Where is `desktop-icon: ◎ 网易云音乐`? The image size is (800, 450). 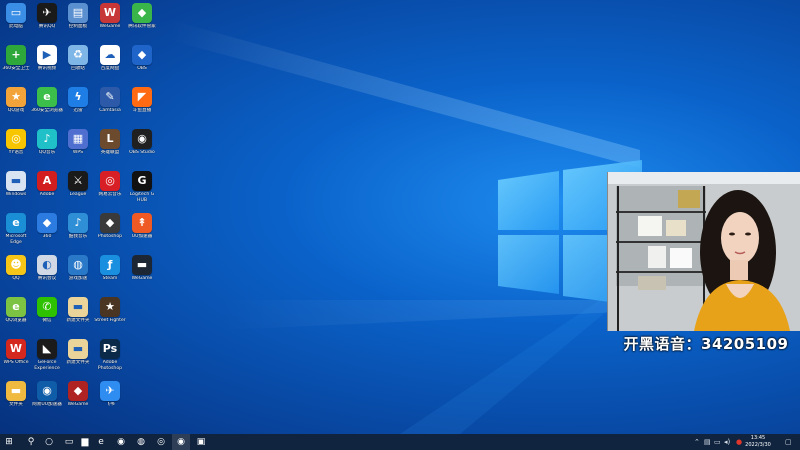
desktop-icon: ◎ 网易云音乐 is located at coordinates (110, 191).